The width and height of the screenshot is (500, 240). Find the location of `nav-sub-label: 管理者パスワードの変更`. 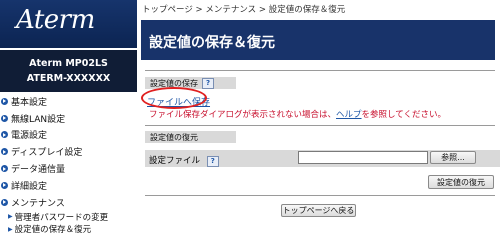

nav-sub-label: 管理者パスワードの変更 is located at coordinates (61, 217).